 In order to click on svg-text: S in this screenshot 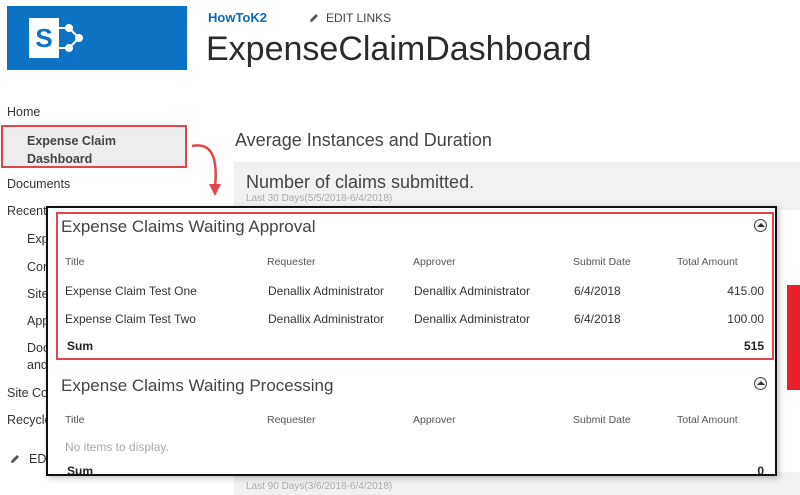, I will do `click(43, 38)`.